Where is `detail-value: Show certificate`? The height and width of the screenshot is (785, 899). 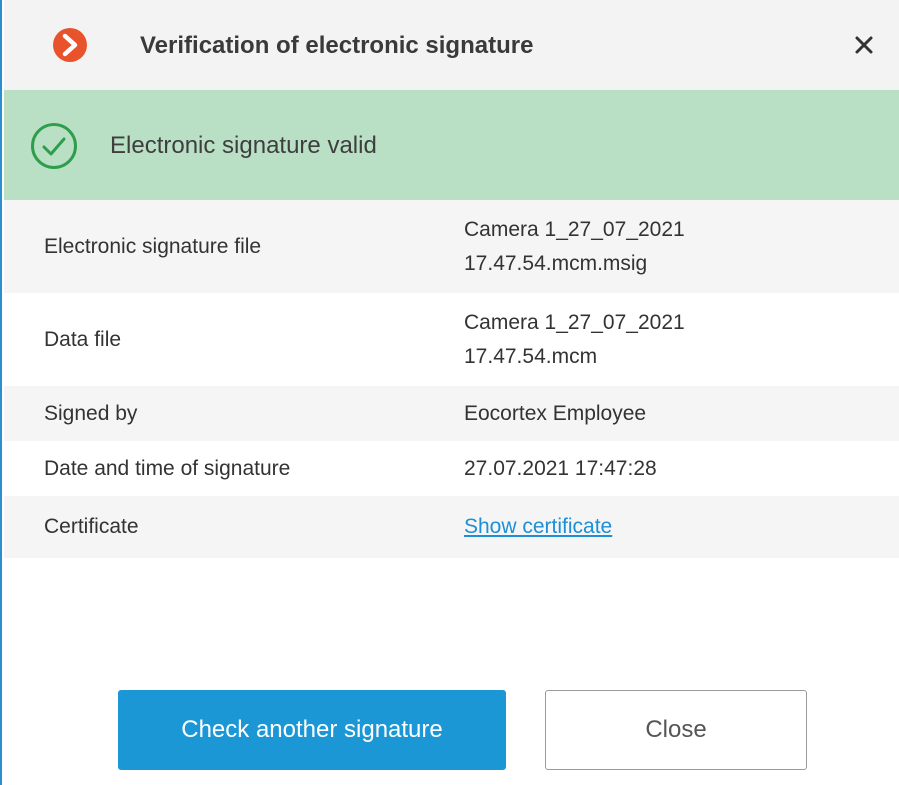
detail-value: Show certificate is located at coordinates (538, 527).